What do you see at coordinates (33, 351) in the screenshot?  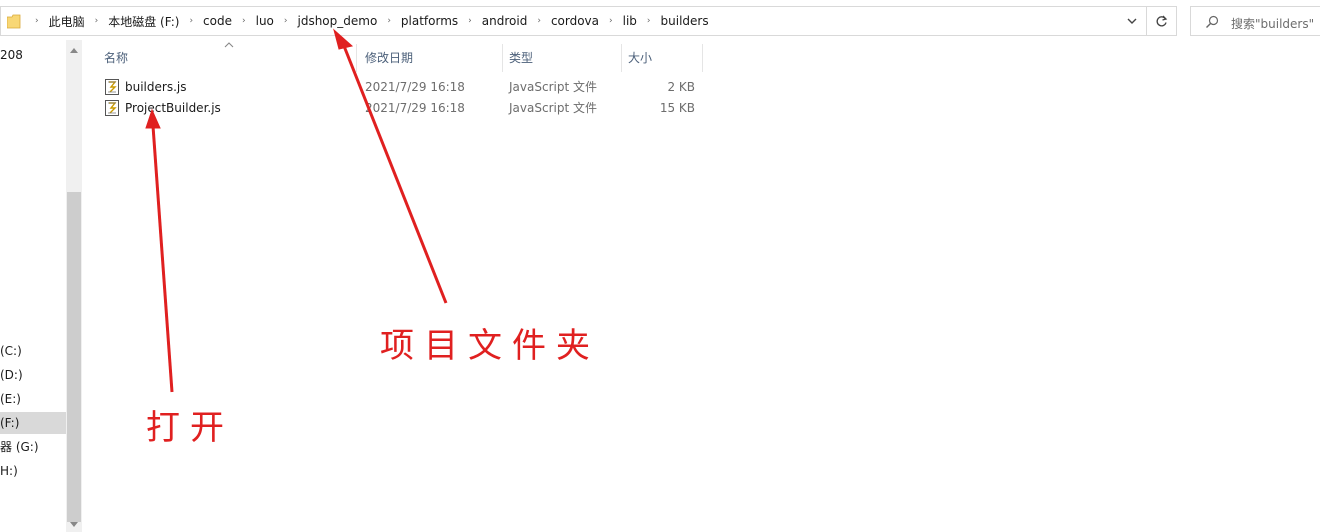 I see `nav-item-drive-c: (C:)` at bounding box center [33, 351].